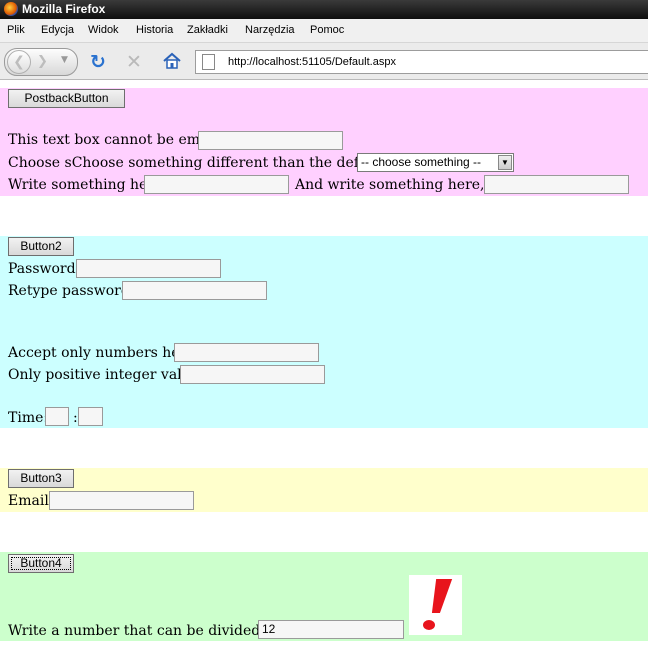 The height and width of the screenshot is (664, 648). I want to click on nonempty-input, so click(270, 140).